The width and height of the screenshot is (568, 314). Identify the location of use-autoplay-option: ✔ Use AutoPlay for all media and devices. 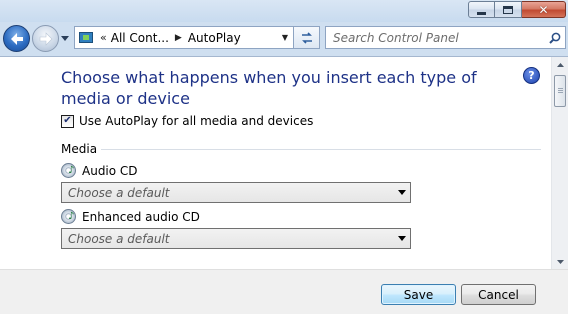
(187, 121).